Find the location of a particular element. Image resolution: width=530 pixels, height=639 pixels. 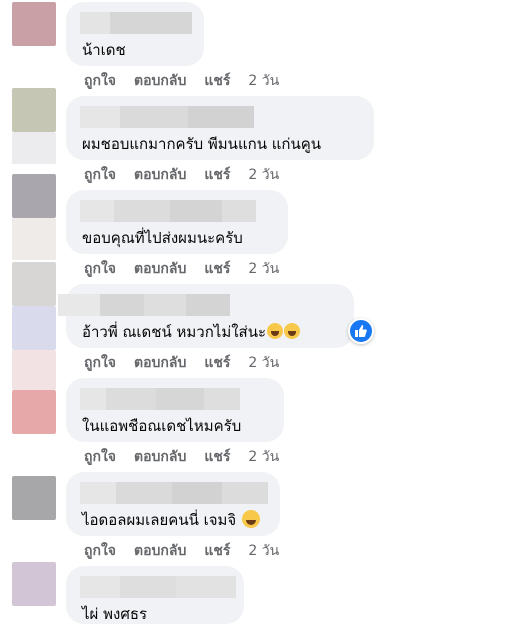

comment-bubble: ไอดอลผมเลยคนนี่ เจมจิ is located at coordinates (173, 504).